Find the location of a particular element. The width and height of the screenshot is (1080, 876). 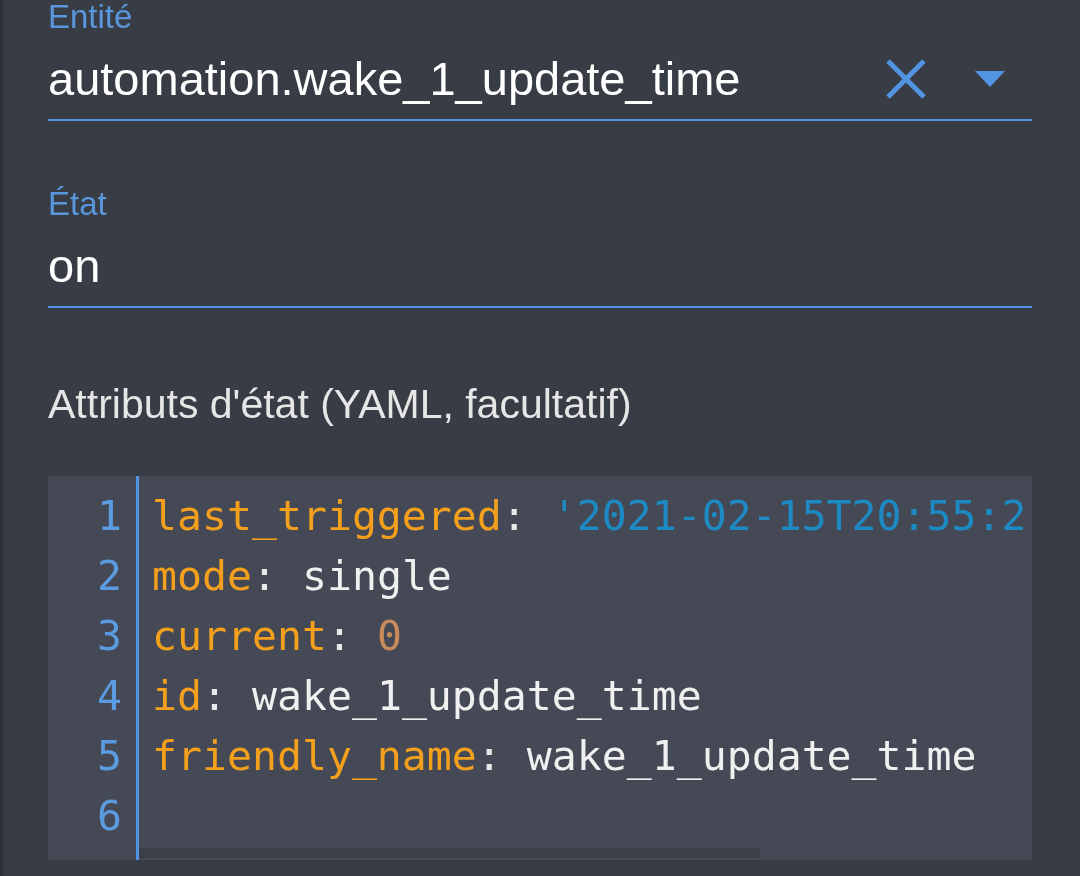

code-line: mode: single is located at coordinates (302, 576).